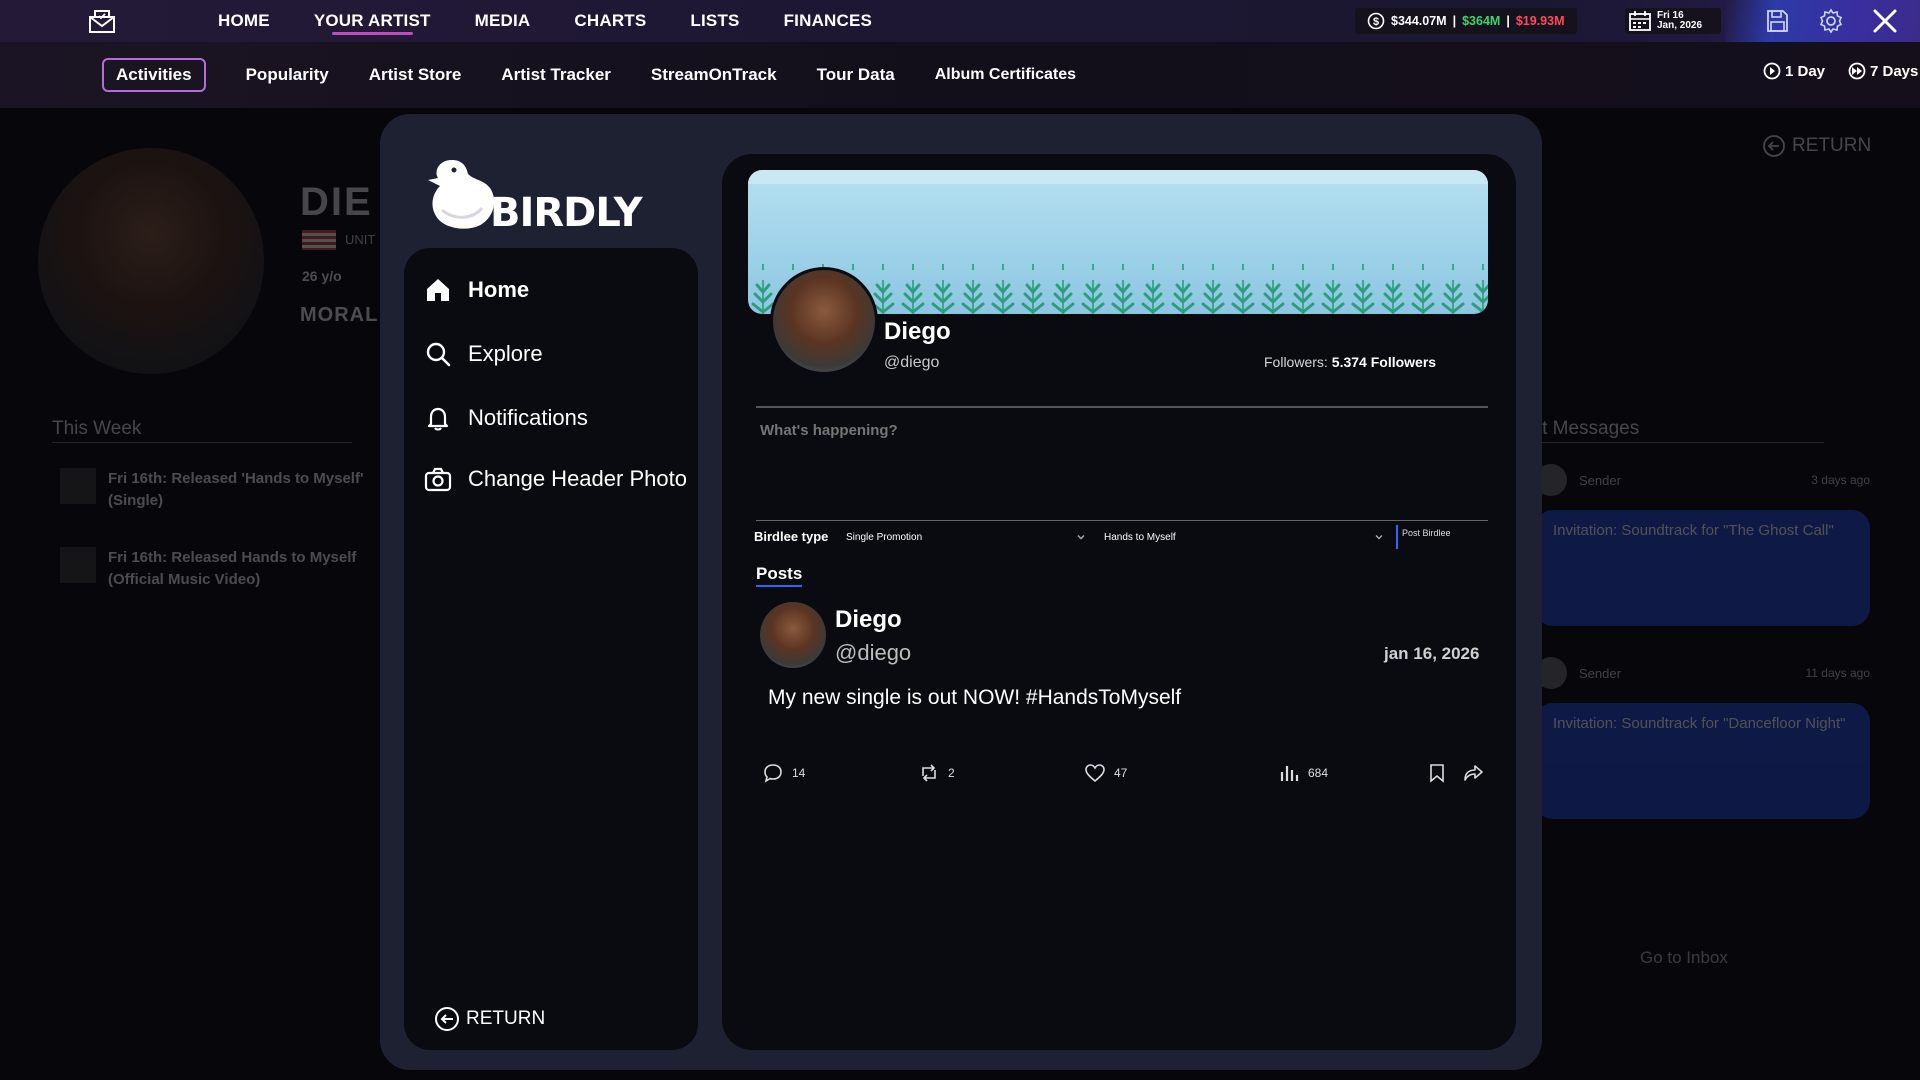  Describe the element at coordinates (1095, 773) in the screenshot. I see `heart-icon` at that location.